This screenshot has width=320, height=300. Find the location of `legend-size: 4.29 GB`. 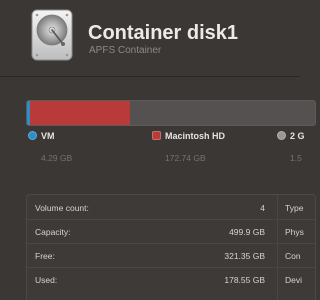

legend-size: 4.29 GB is located at coordinates (57, 158).